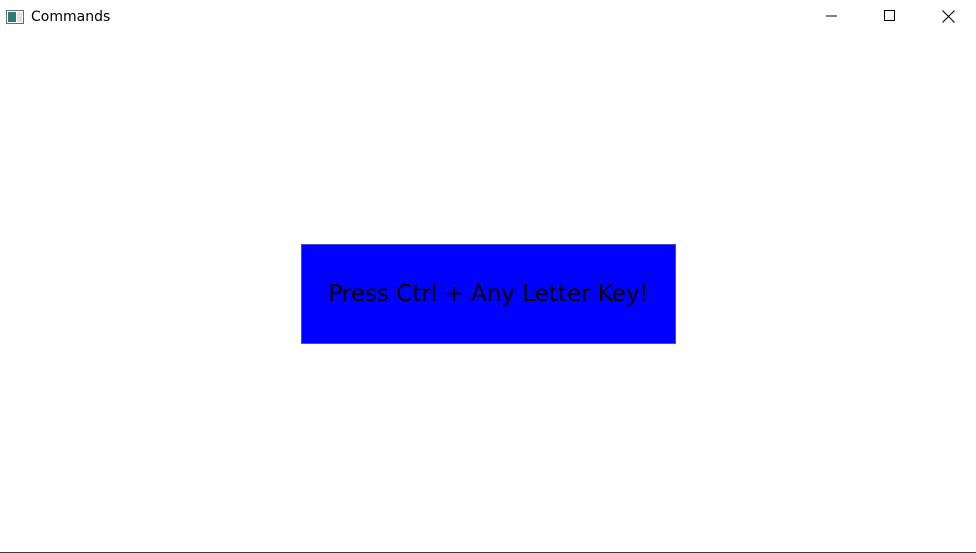 This screenshot has height=553, width=976. What do you see at coordinates (15, 16) in the screenshot?
I see `window-app-icon` at bounding box center [15, 16].